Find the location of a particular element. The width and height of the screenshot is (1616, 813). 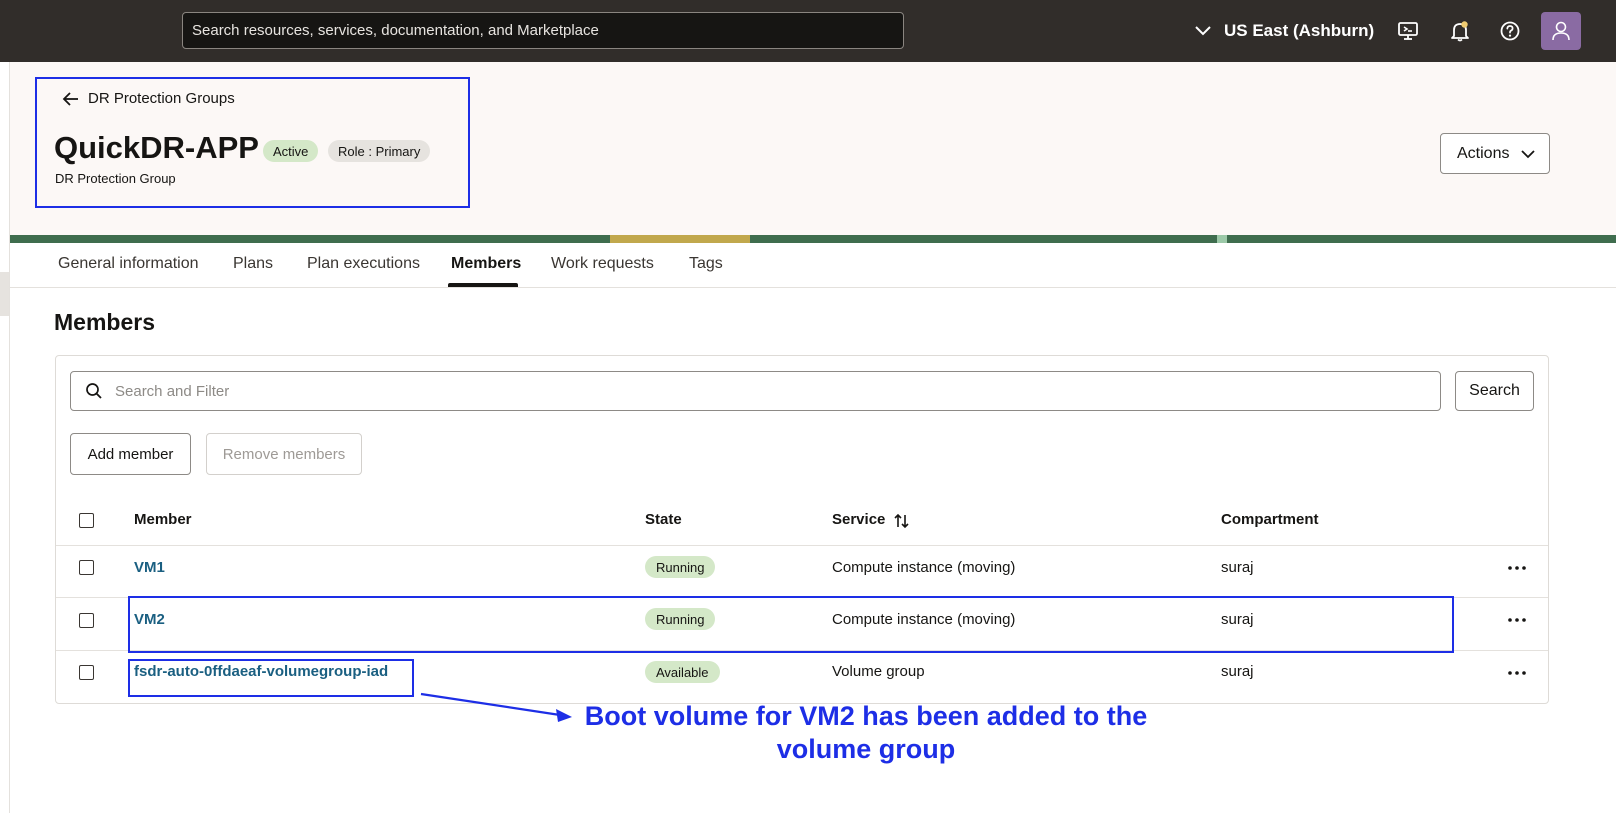

search-filter-placeholder: Search and Filter is located at coordinates (172, 391).